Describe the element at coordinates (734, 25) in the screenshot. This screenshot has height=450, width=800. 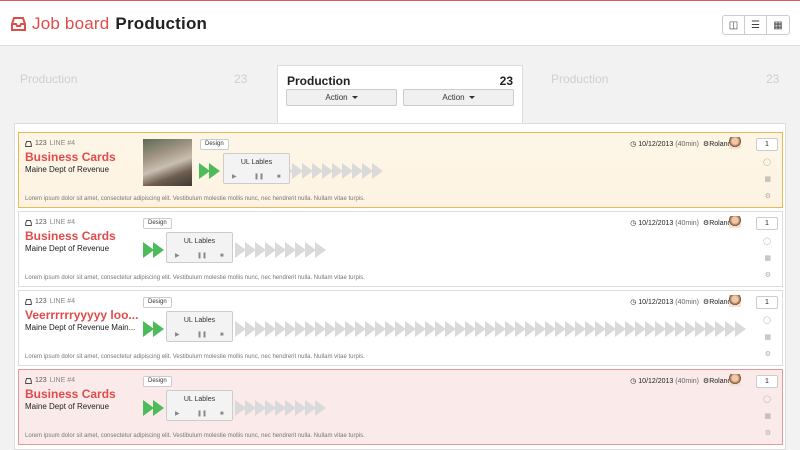
I see `columns-view-button: ◫` at that location.